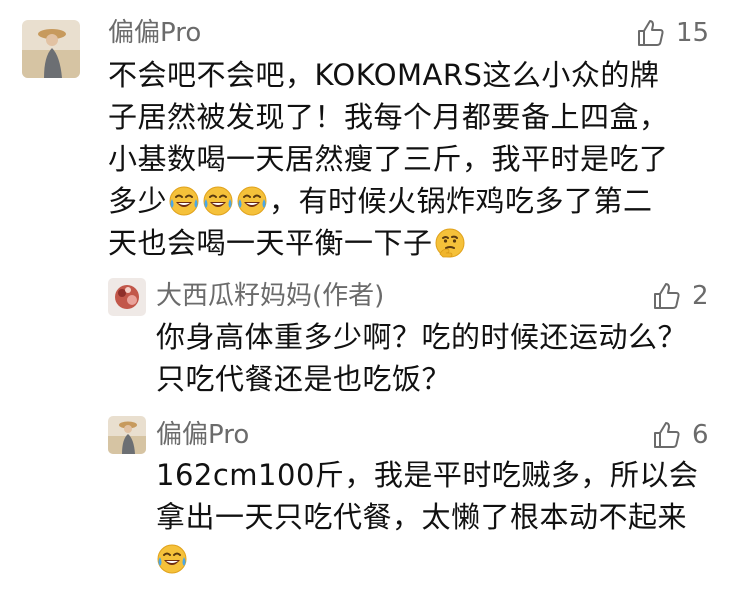 The height and width of the screenshot is (590, 730). What do you see at coordinates (700, 296) in the screenshot?
I see `like-count: 2` at bounding box center [700, 296].